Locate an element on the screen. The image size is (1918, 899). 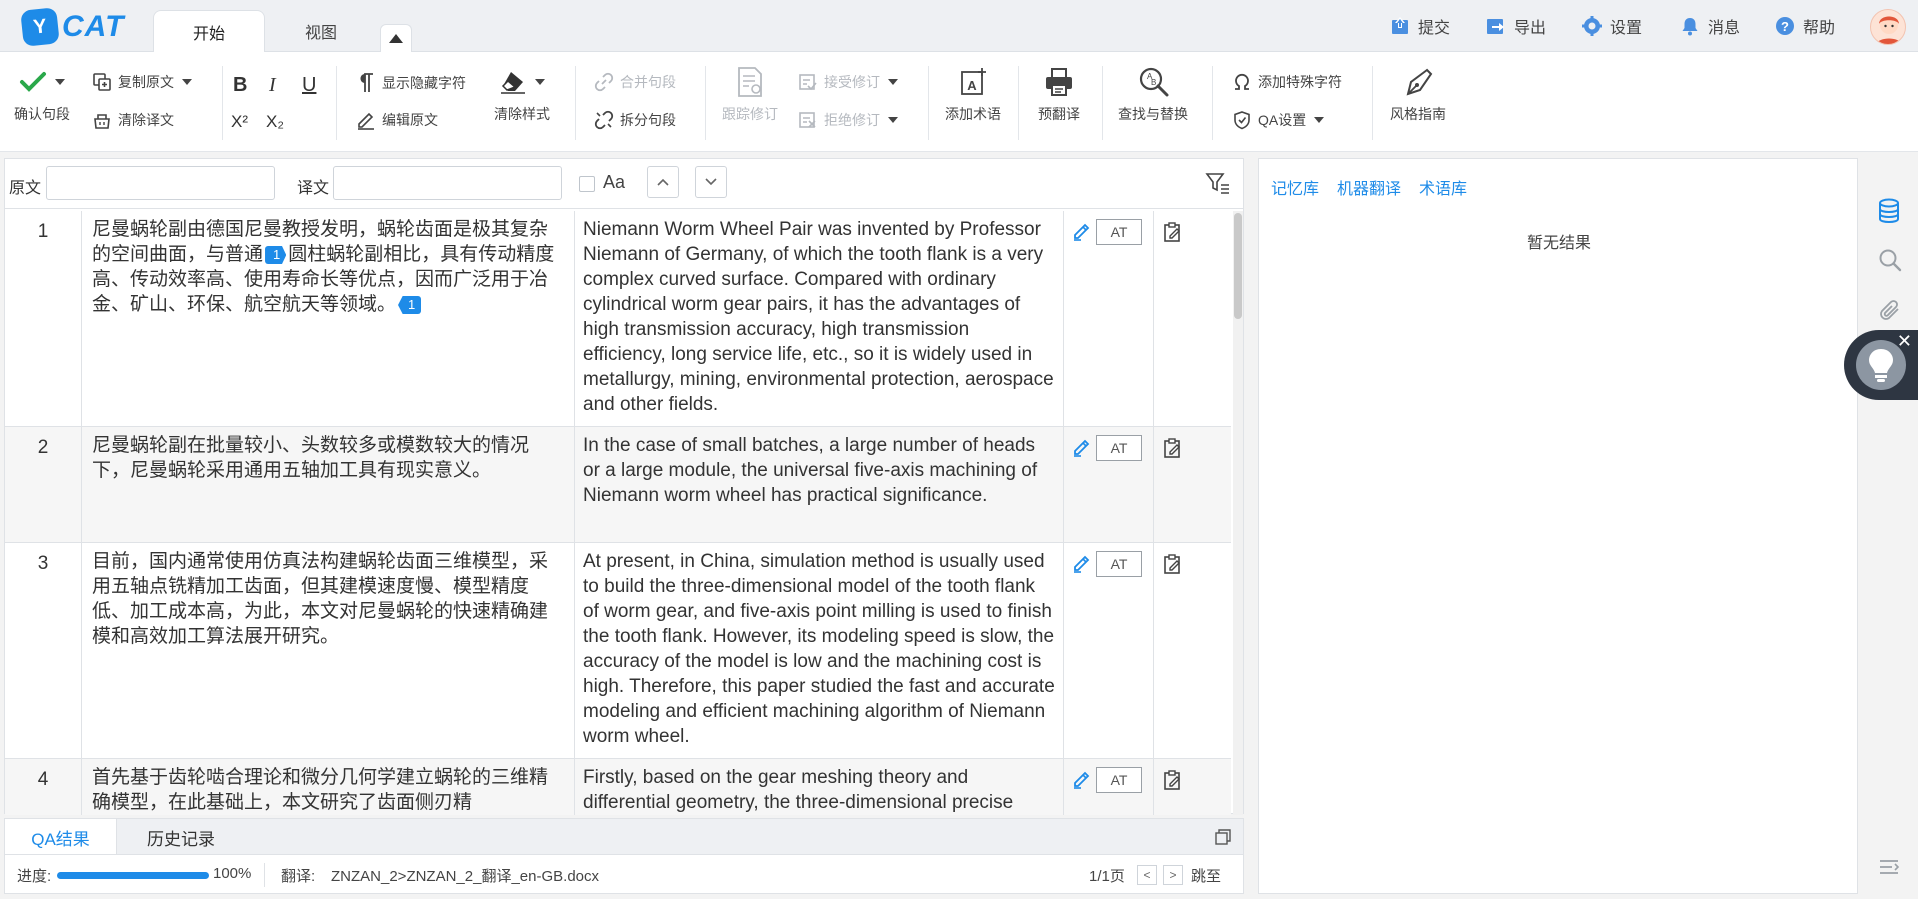
scrollbar-thumb is located at coordinates (1238, 266).